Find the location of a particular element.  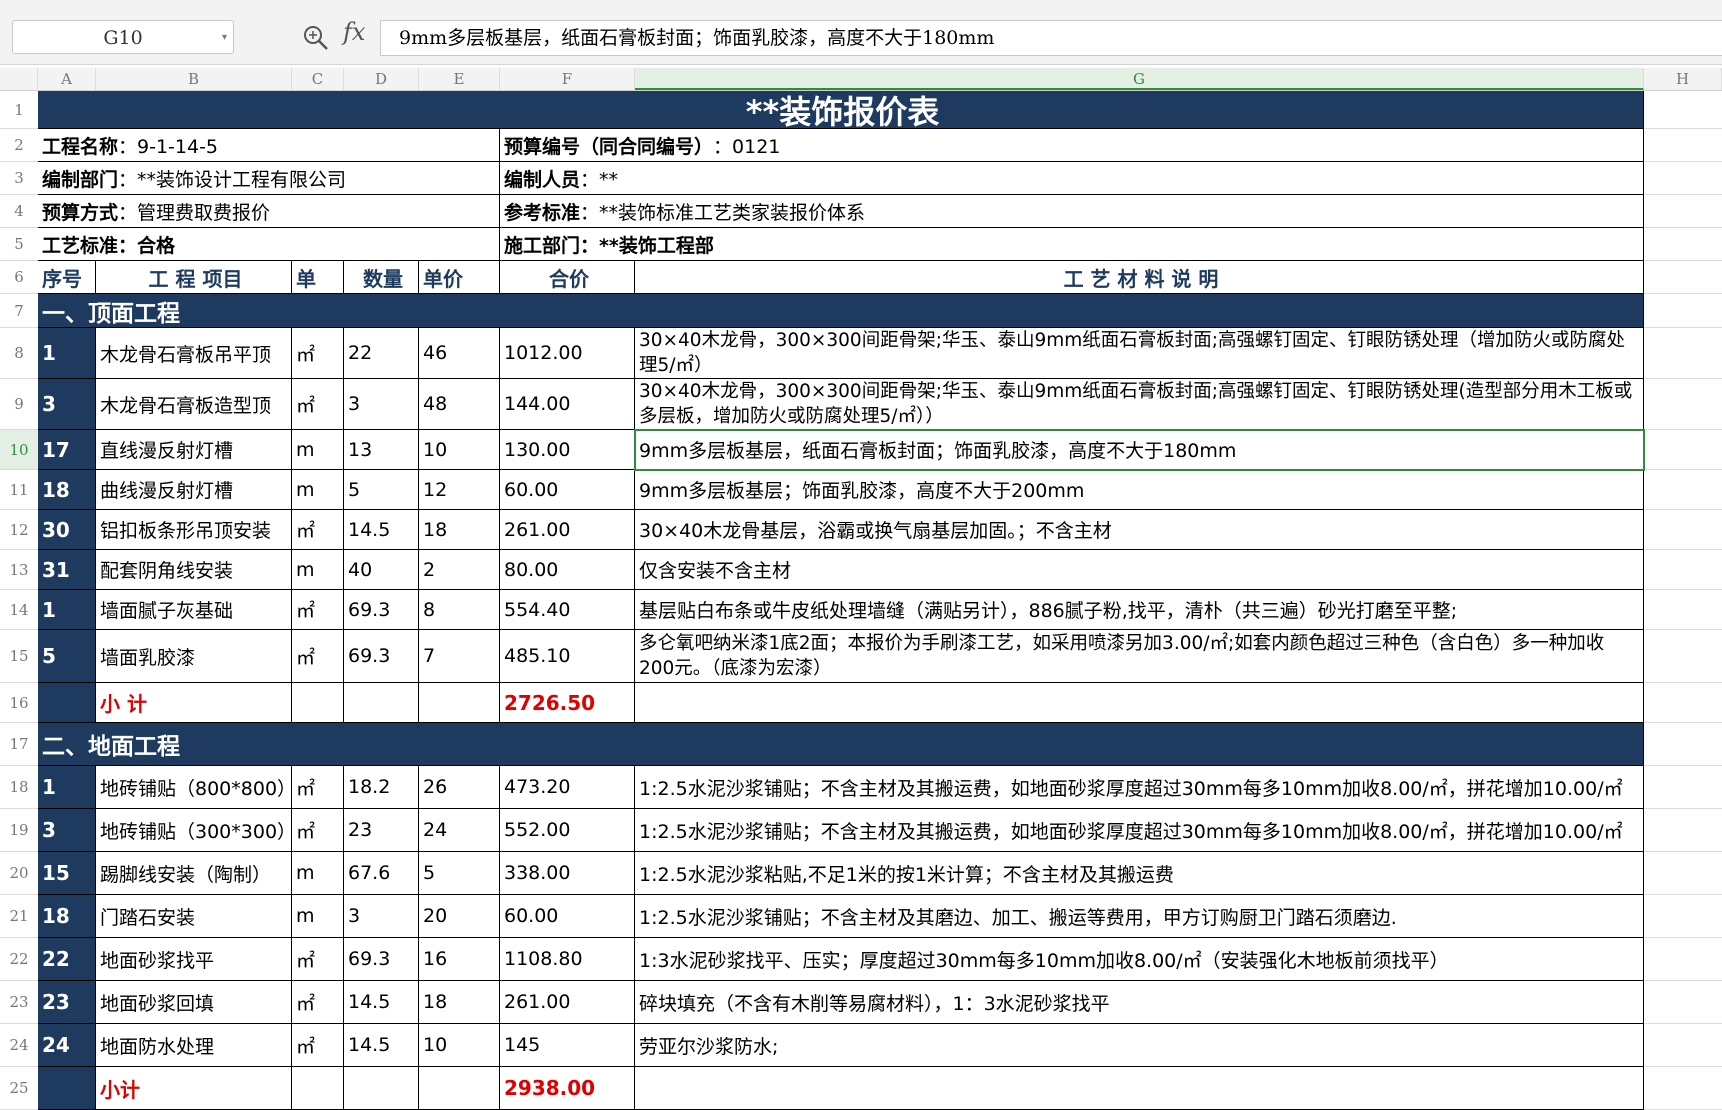

column-header-f: F is located at coordinates (567, 79).